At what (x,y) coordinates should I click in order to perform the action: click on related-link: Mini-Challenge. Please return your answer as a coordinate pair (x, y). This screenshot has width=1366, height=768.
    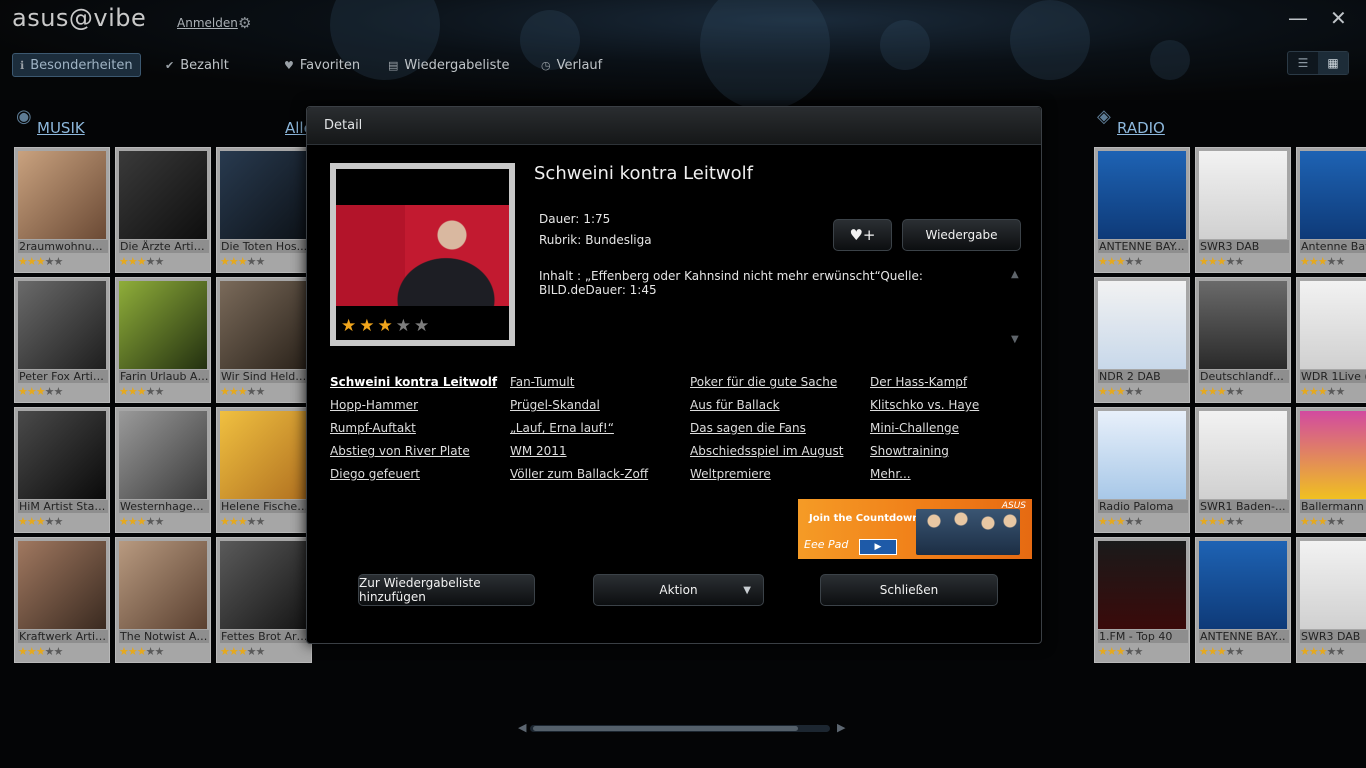
    Looking at the image, I should click on (914, 428).